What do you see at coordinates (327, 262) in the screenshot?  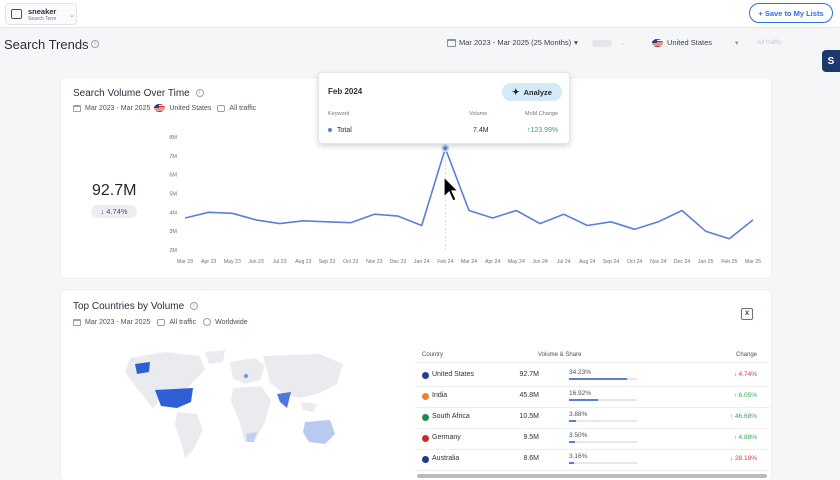 I see `x-tick-label: Sep 23` at bounding box center [327, 262].